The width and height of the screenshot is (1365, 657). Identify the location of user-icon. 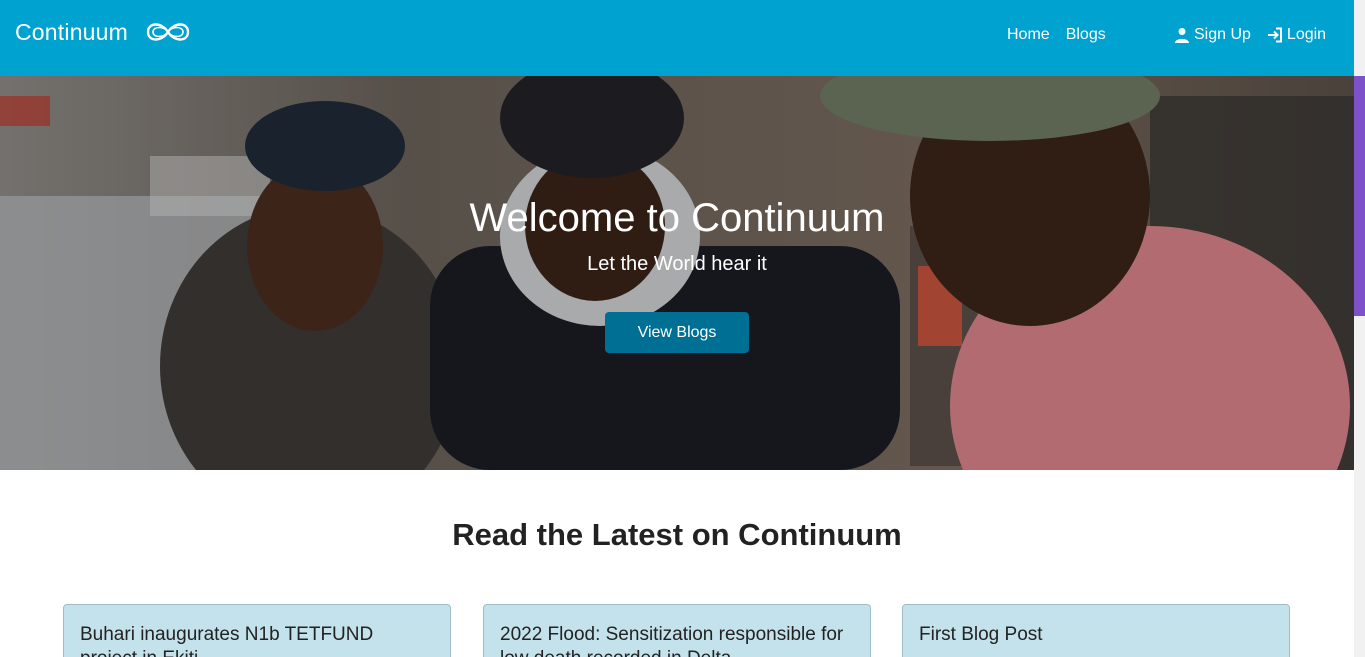
(1182, 35).